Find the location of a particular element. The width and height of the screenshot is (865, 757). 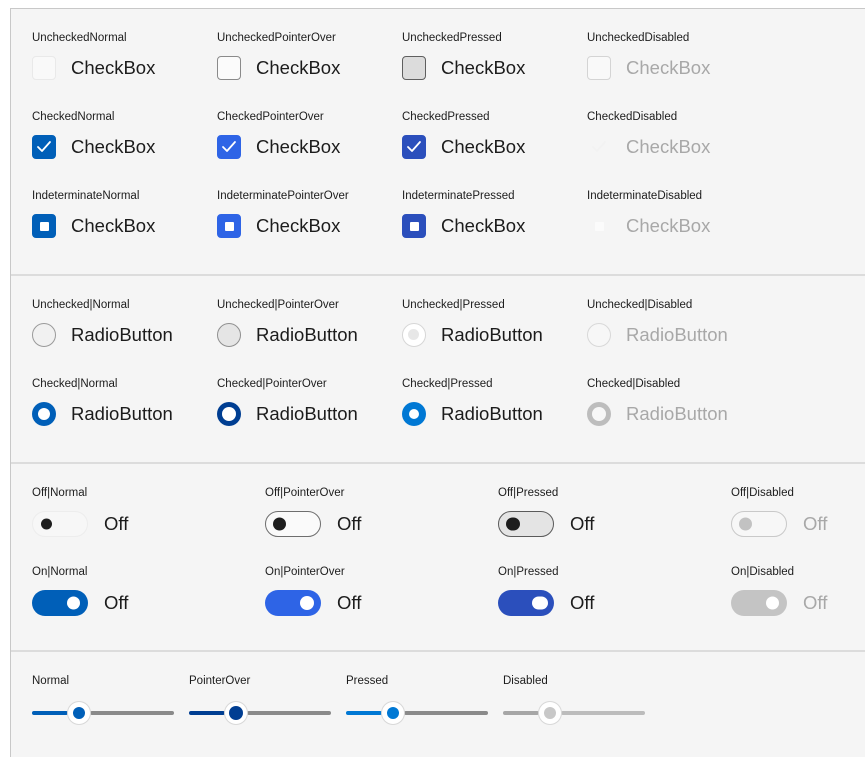

state-caption: Checked|Pressed is located at coordinates (447, 384).